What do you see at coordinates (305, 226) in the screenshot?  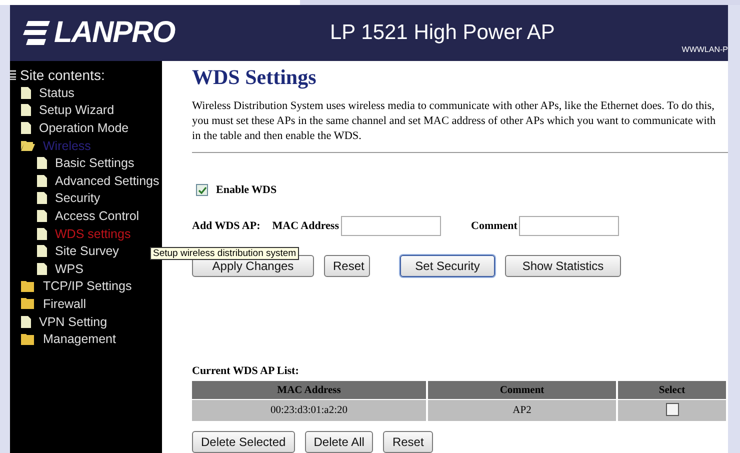 I see `field-label: MAC Address` at bounding box center [305, 226].